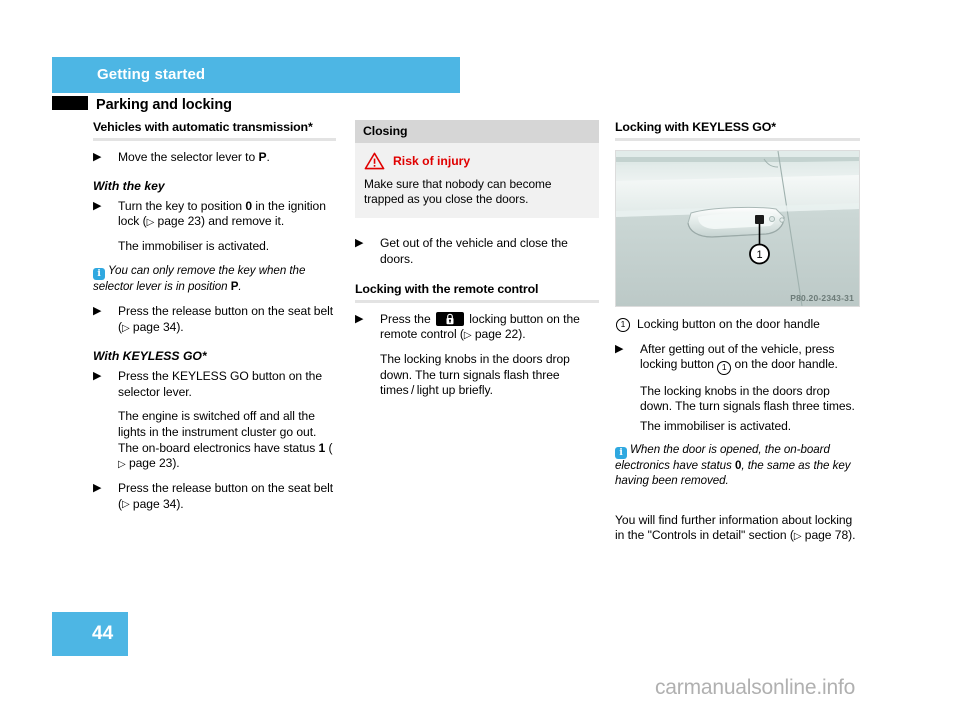 The height and width of the screenshot is (708, 960). I want to click on panel-title-closing: Closing, so click(477, 131).